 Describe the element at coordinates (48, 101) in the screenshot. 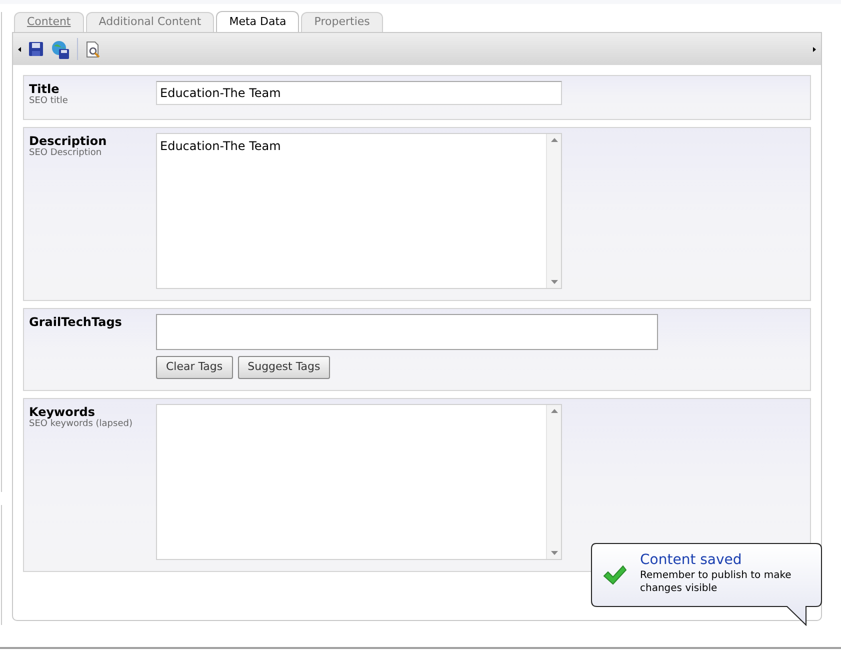

I see `field-hint: SEO title` at that location.